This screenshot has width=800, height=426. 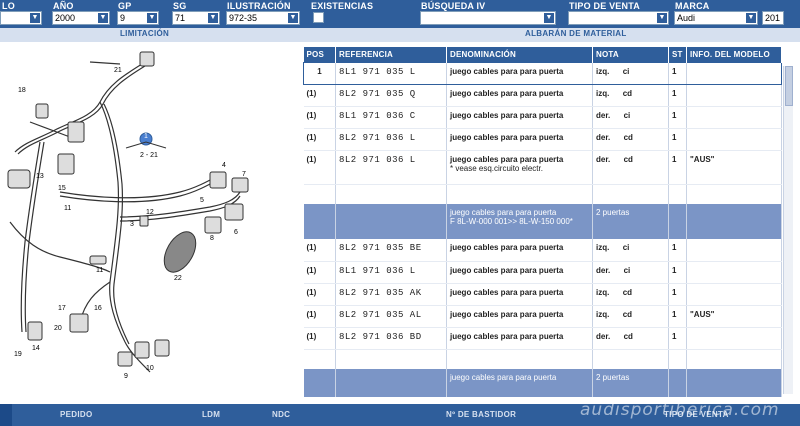 I want to click on callout-15: 15, so click(x=62, y=188).